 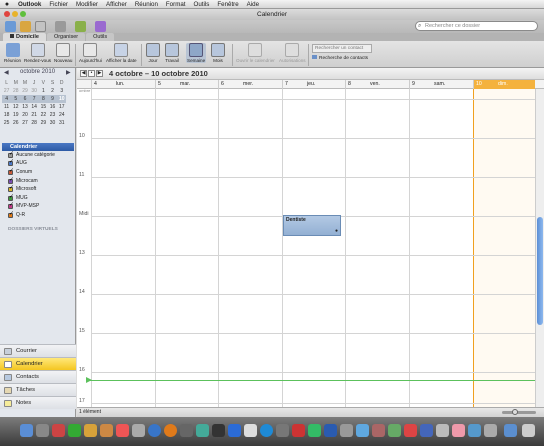 I want to click on mini-day: 29, so click(x=24, y=91).